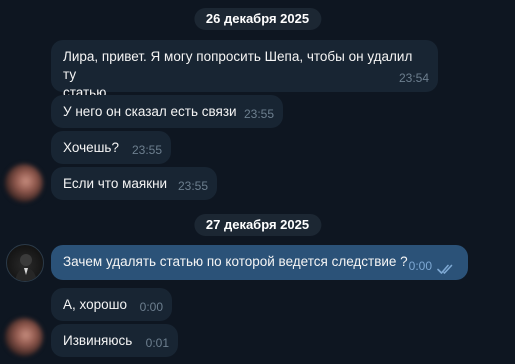 The width and height of the screenshot is (515, 364). What do you see at coordinates (150, 111) in the screenshot?
I see `message-text: У него он сказал есть связи` at bounding box center [150, 111].